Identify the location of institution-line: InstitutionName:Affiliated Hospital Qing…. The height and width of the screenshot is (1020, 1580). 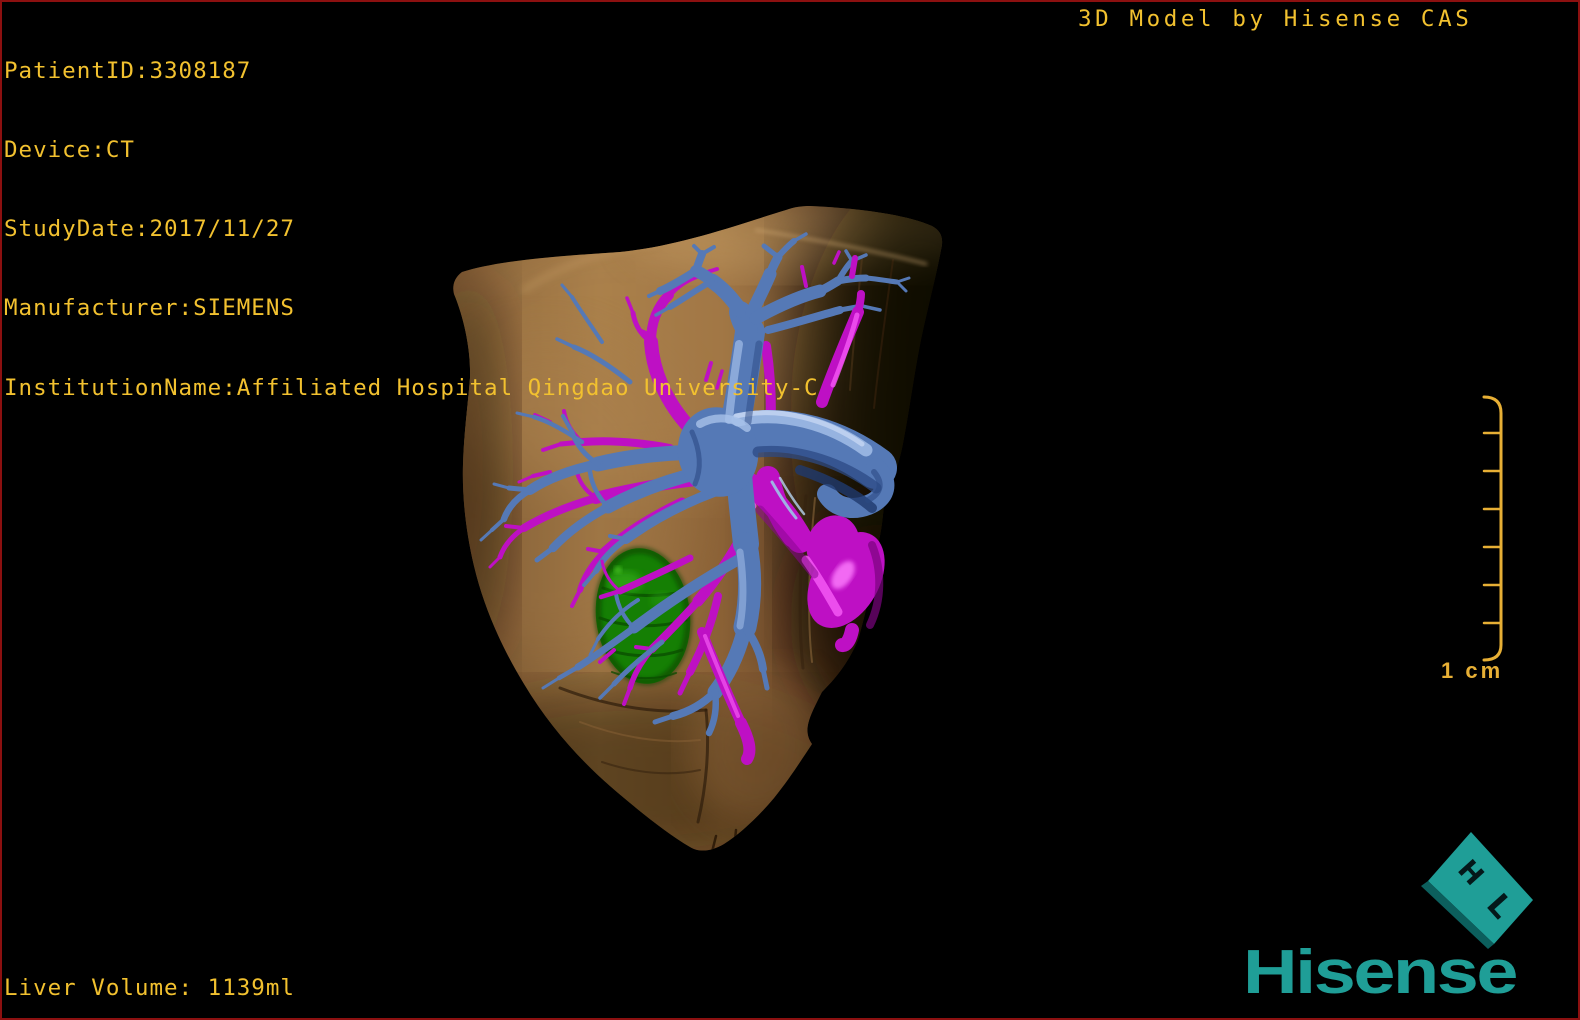
(411, 387).